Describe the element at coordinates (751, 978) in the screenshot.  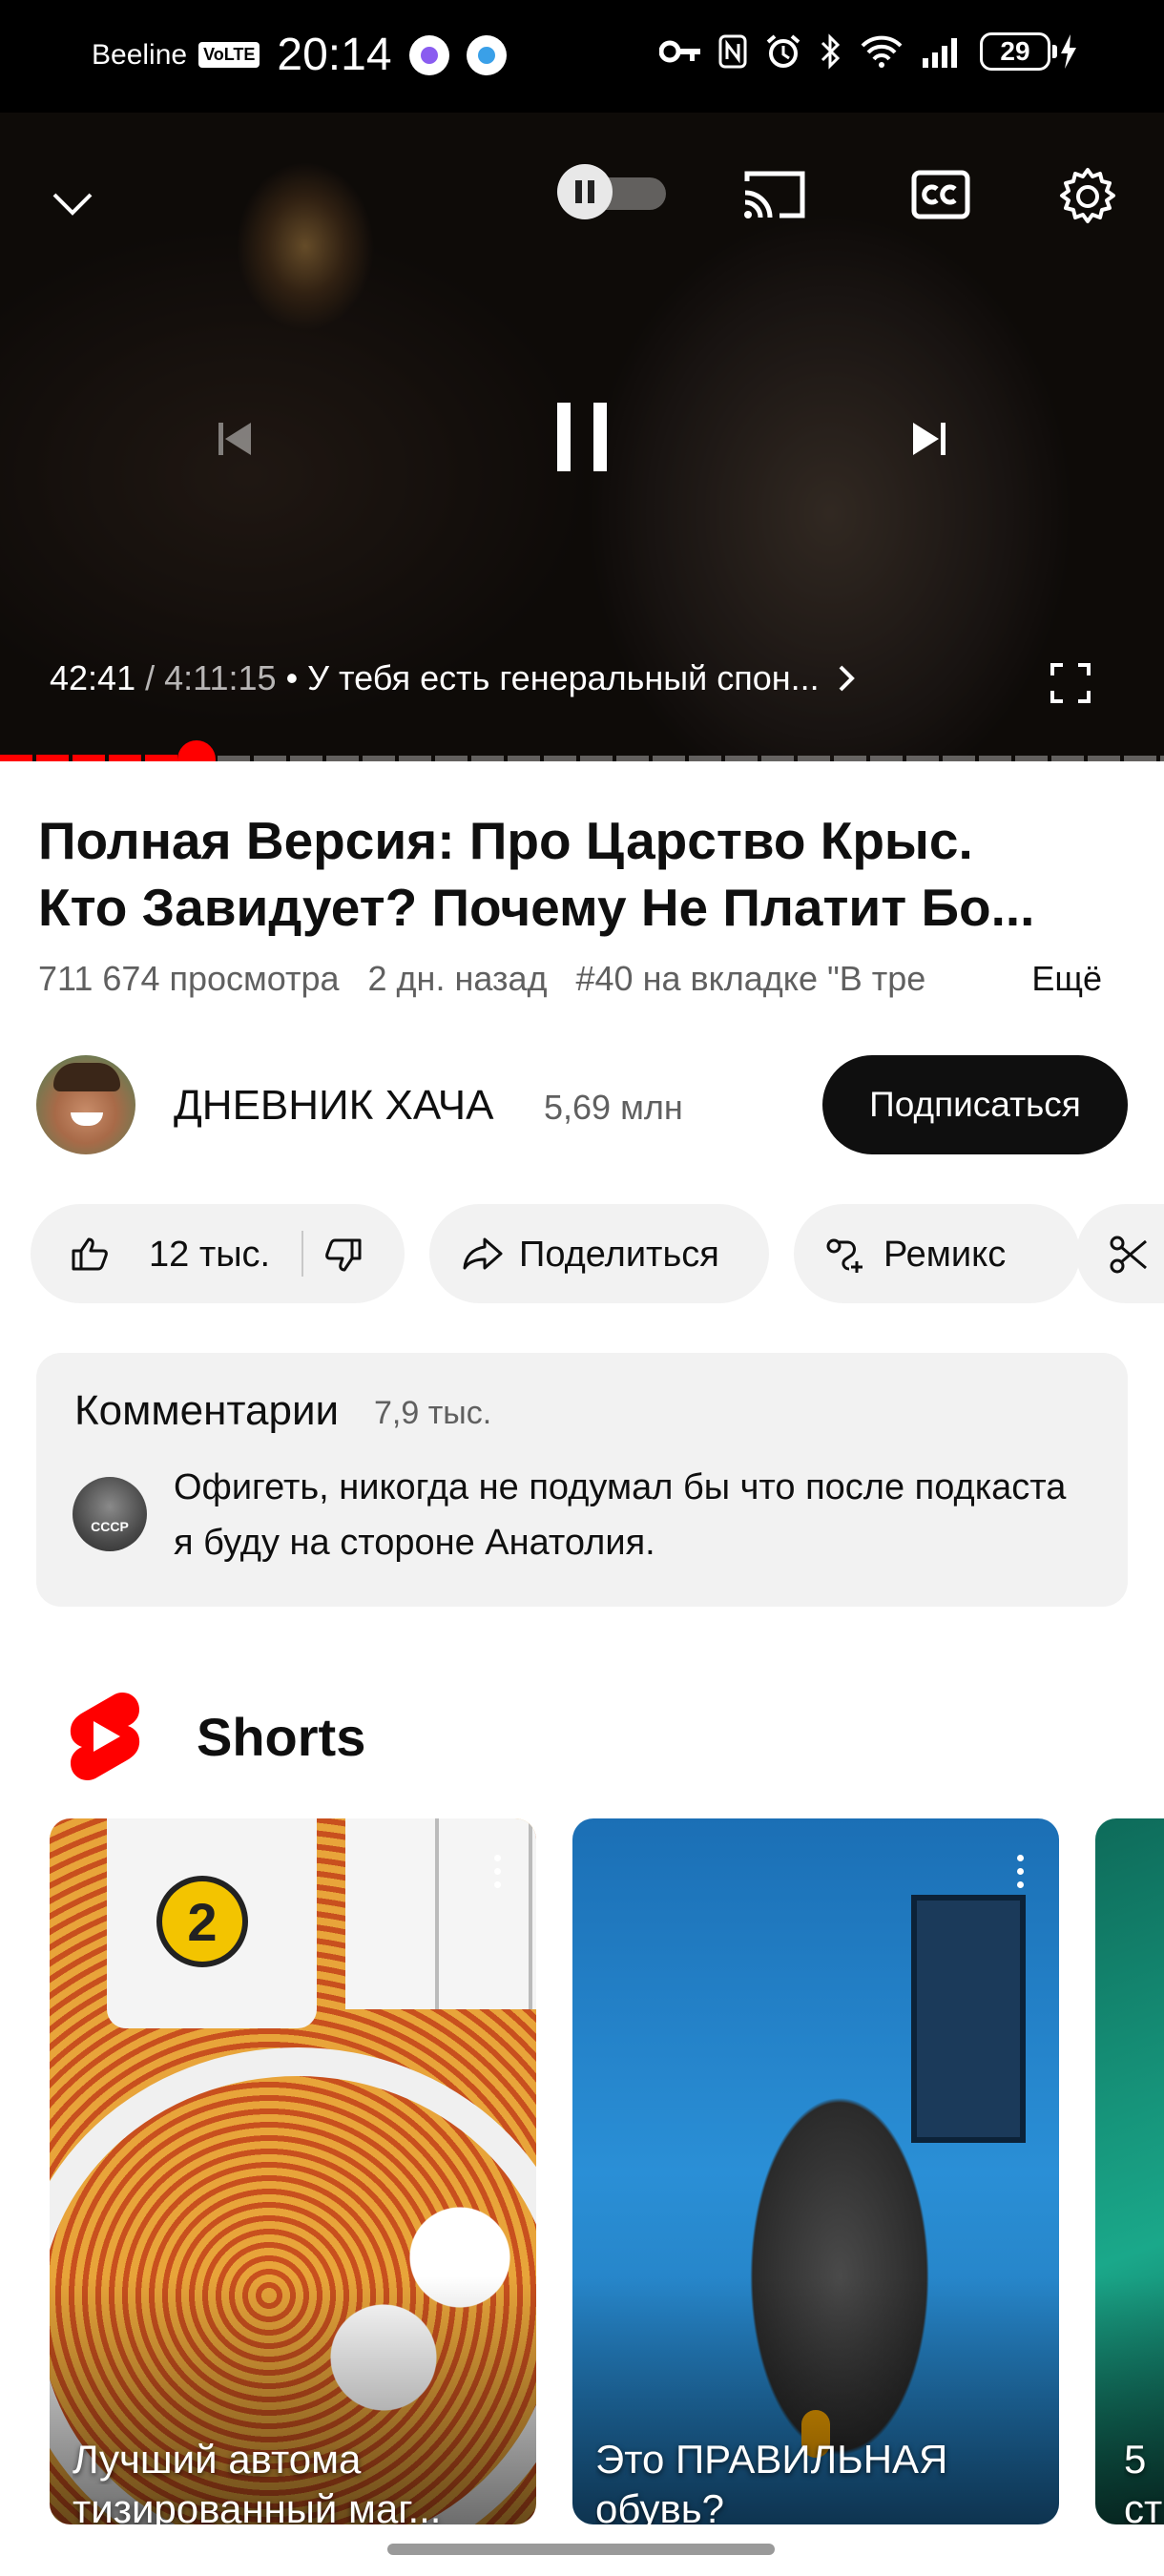
I see `trending-rank: #40 на вкладке "В тре` at that location.